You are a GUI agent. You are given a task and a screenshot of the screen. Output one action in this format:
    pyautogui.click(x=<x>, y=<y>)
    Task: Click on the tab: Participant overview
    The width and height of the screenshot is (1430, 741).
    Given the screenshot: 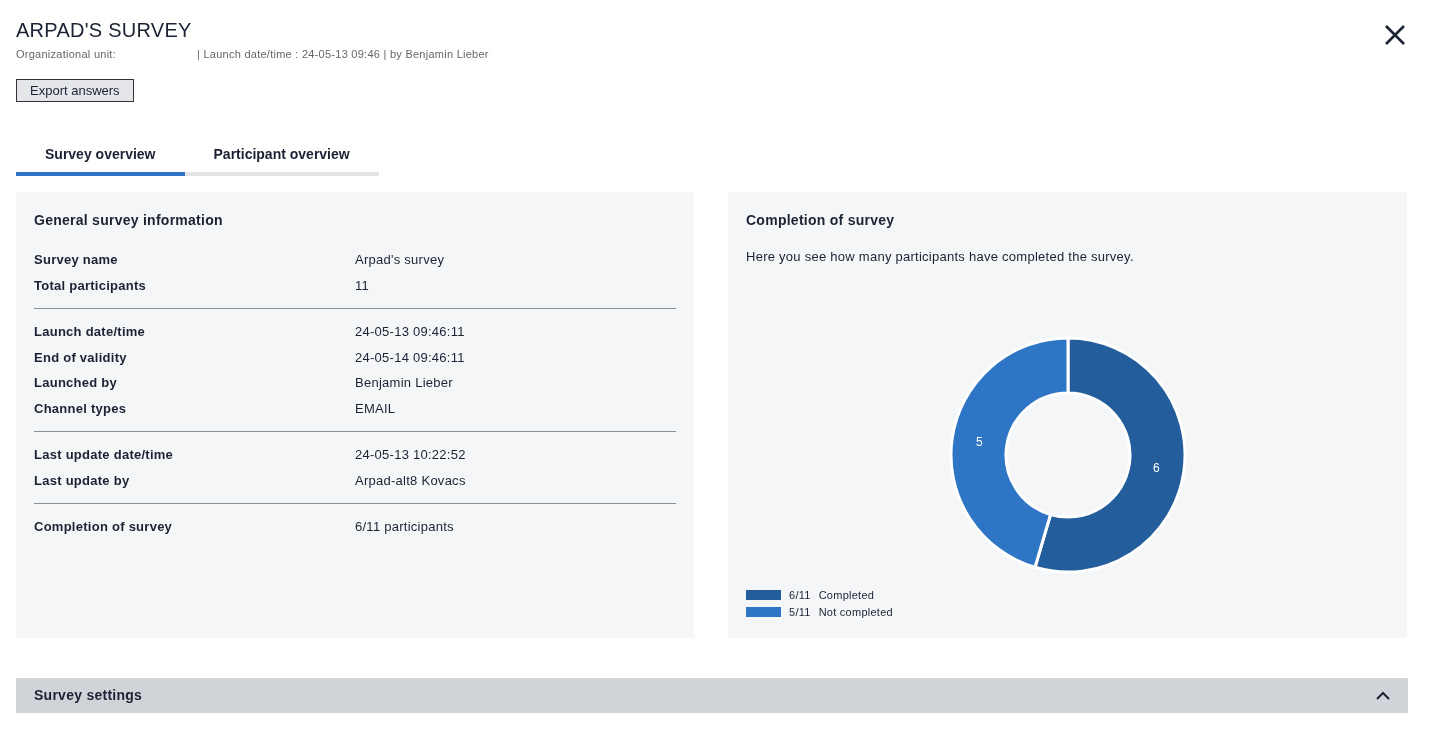 What is the action you would take?
    pyautogui.click(x=281, y=157)
    